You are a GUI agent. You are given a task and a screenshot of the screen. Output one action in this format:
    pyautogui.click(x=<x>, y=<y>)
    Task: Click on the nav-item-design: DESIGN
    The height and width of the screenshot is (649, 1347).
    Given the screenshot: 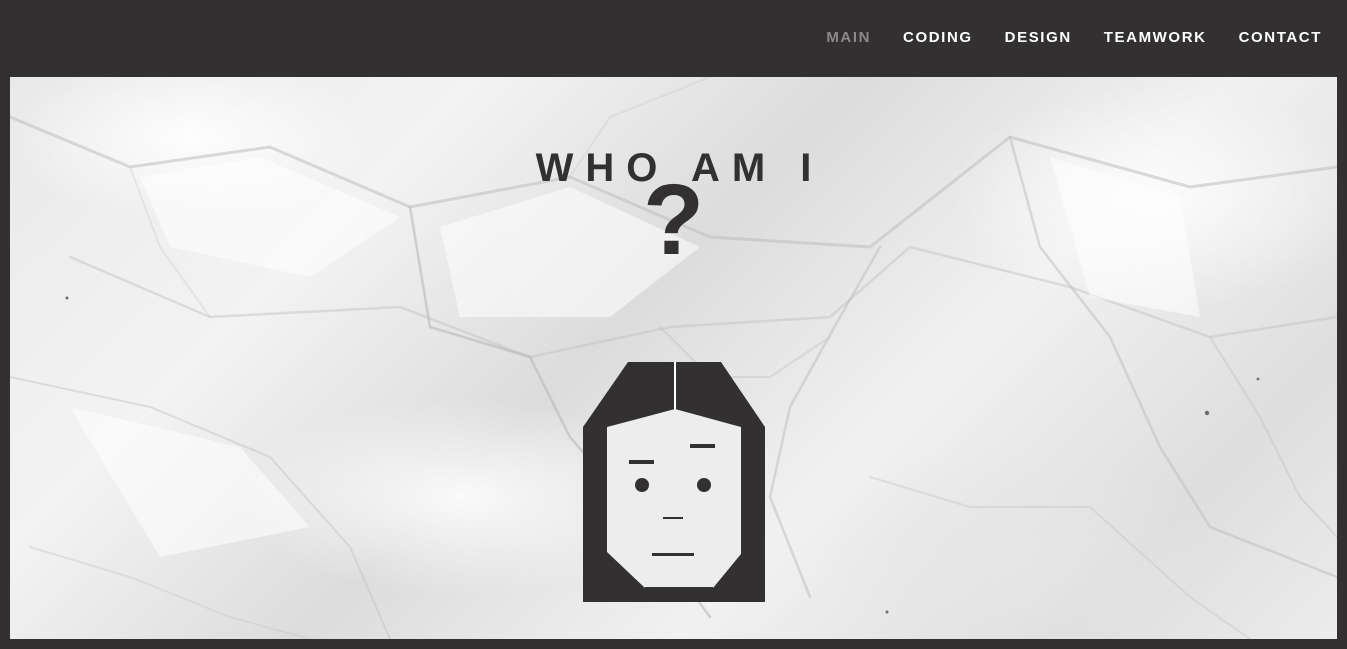 What is the action you would take?
    pyautogui.click(x=1038, y=38)
    